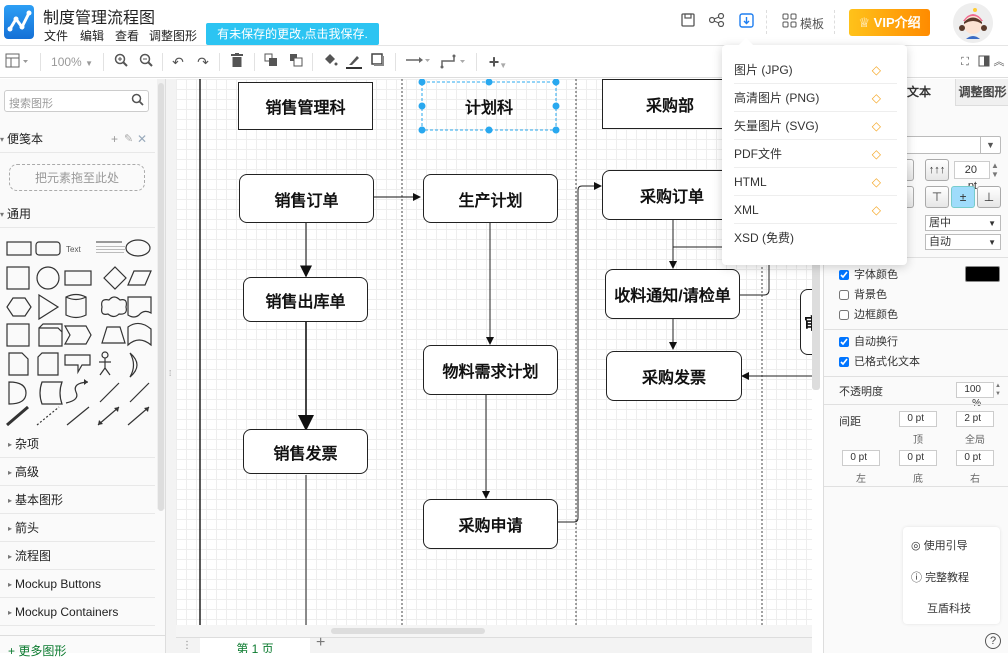  I want to click on node-purchase-dept: 采购部, so click(670, 104).